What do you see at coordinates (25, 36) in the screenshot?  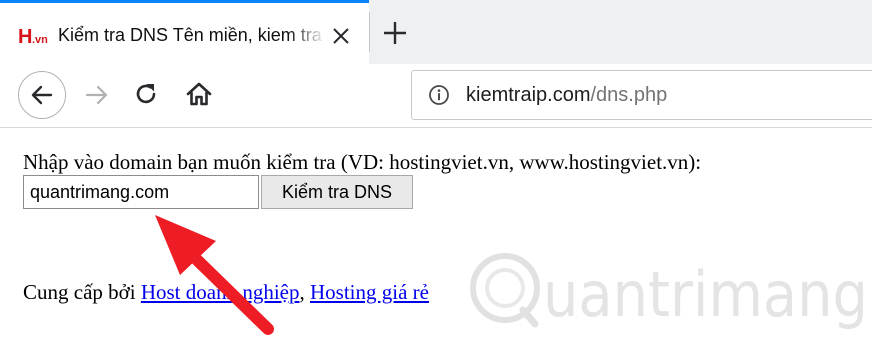 I see `svg-text: H` at bounding box center [25, 36].